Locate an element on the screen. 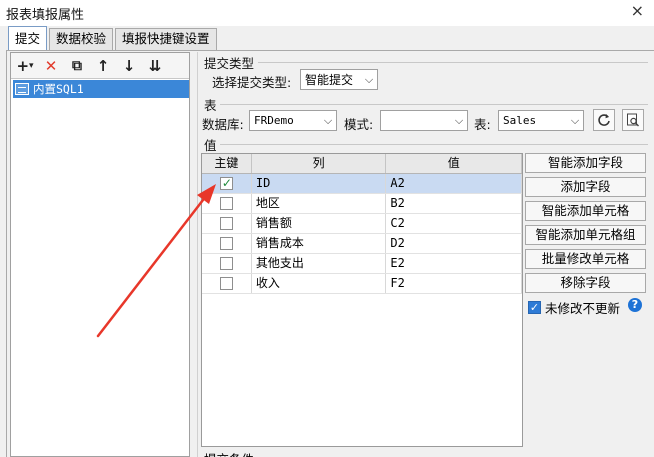  close-icon: × is located at coordinates (637, 10).